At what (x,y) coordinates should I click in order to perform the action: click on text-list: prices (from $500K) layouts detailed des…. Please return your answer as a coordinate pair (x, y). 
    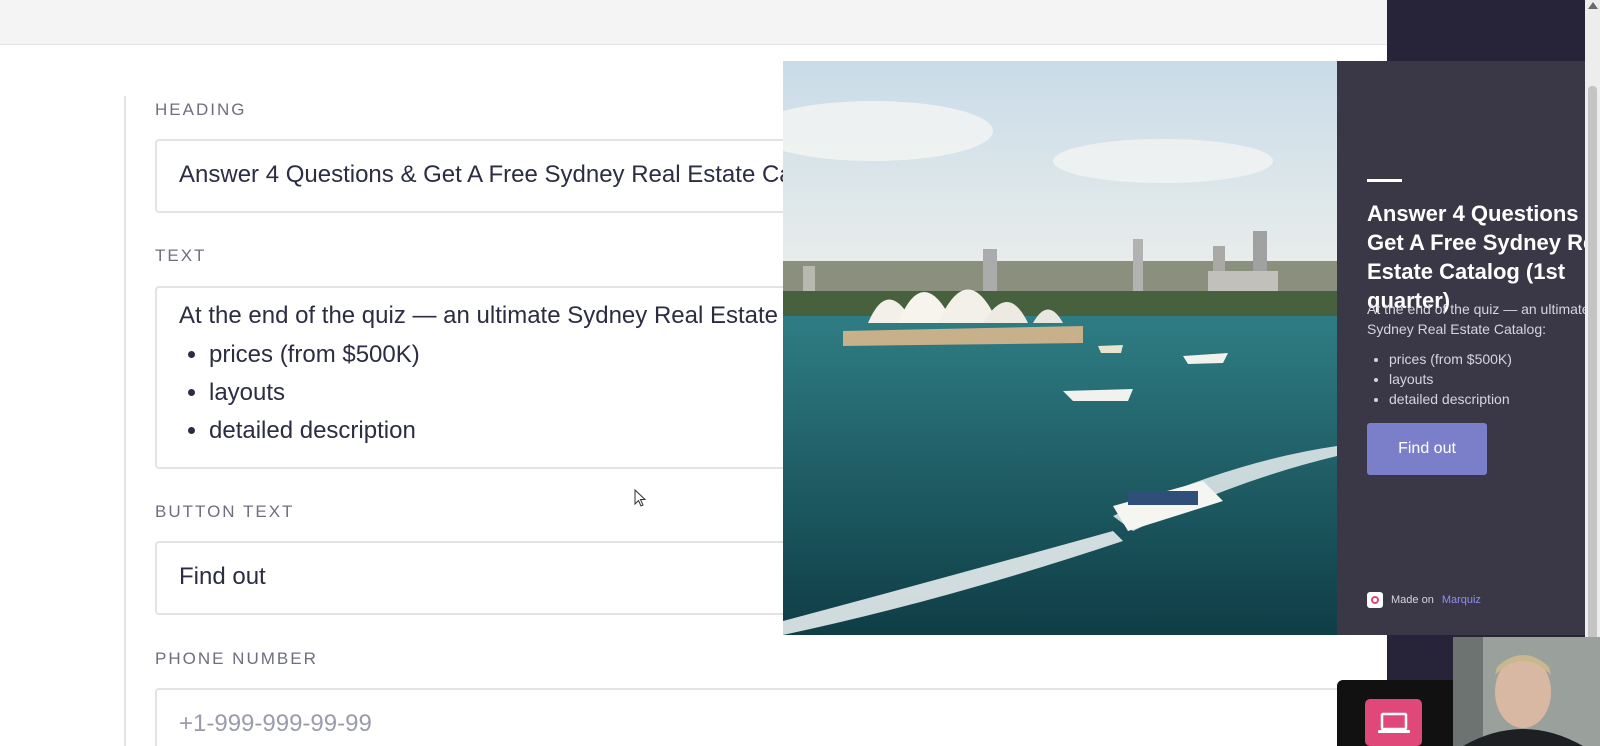
    Looking at the image, I should click on (314, 393).